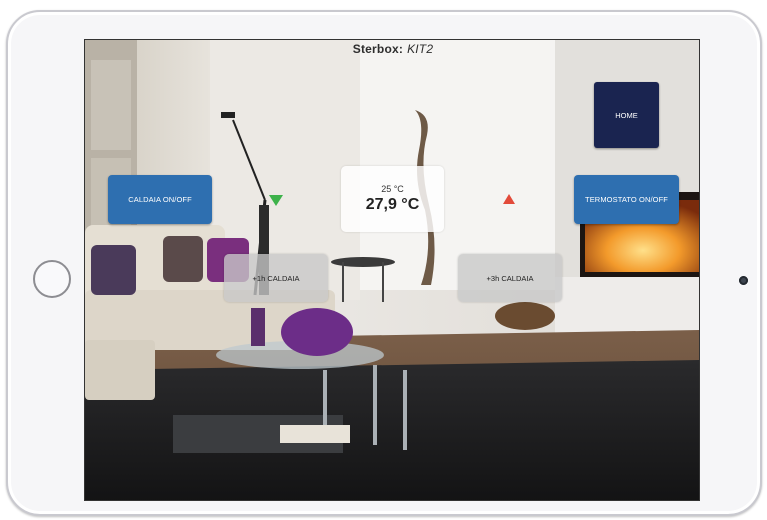  I want to click on app-title: Sterbox: KIT2, so click(392, 49).